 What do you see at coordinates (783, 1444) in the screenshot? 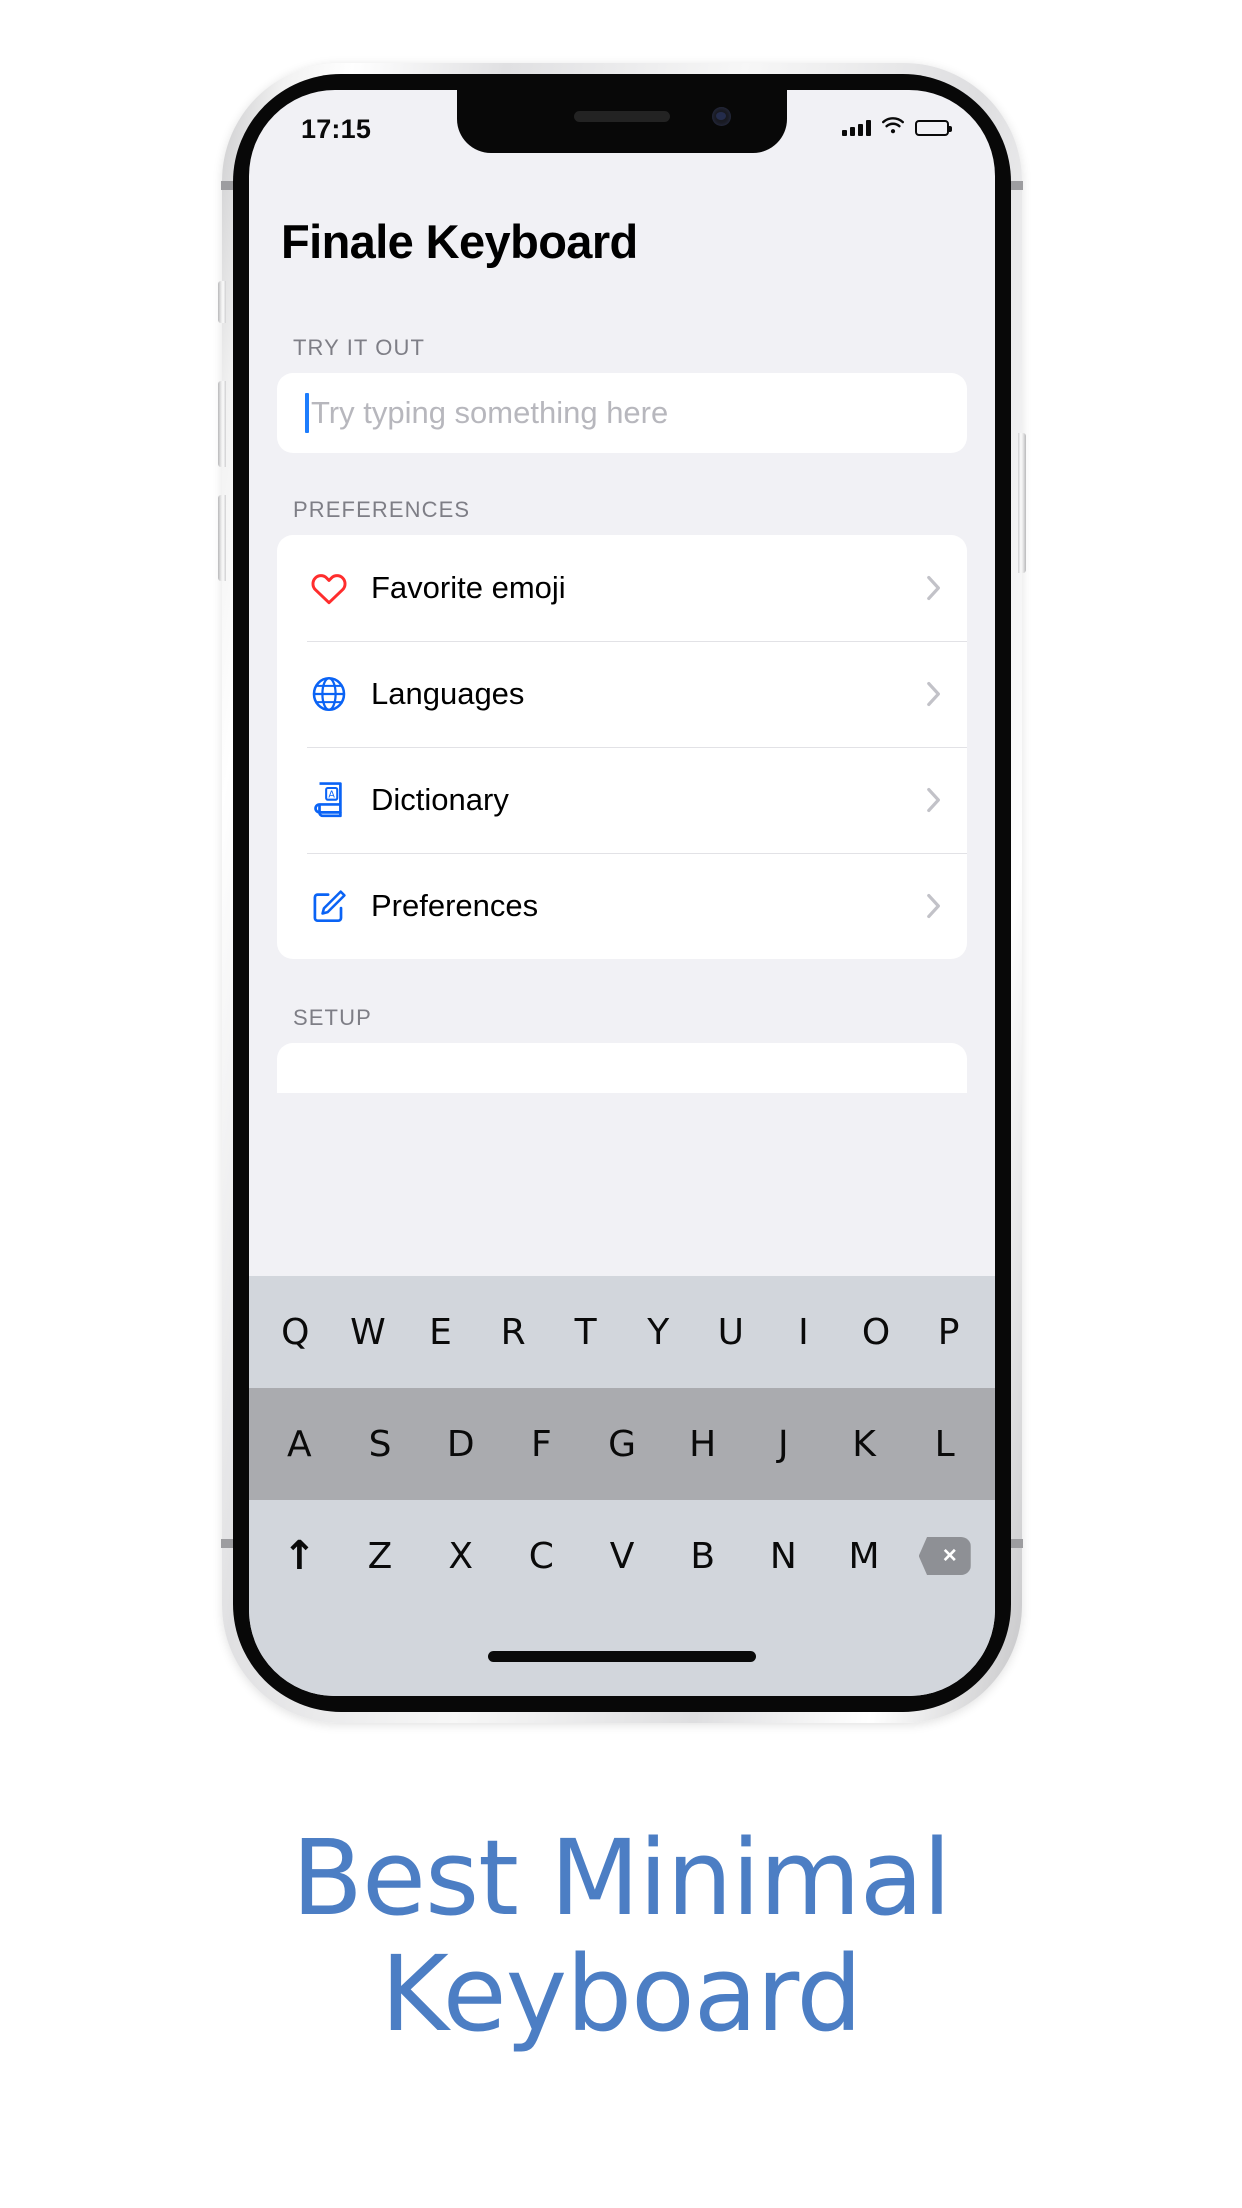
I see `keyboard-key-j: J` at bounding box center [783, 1444].